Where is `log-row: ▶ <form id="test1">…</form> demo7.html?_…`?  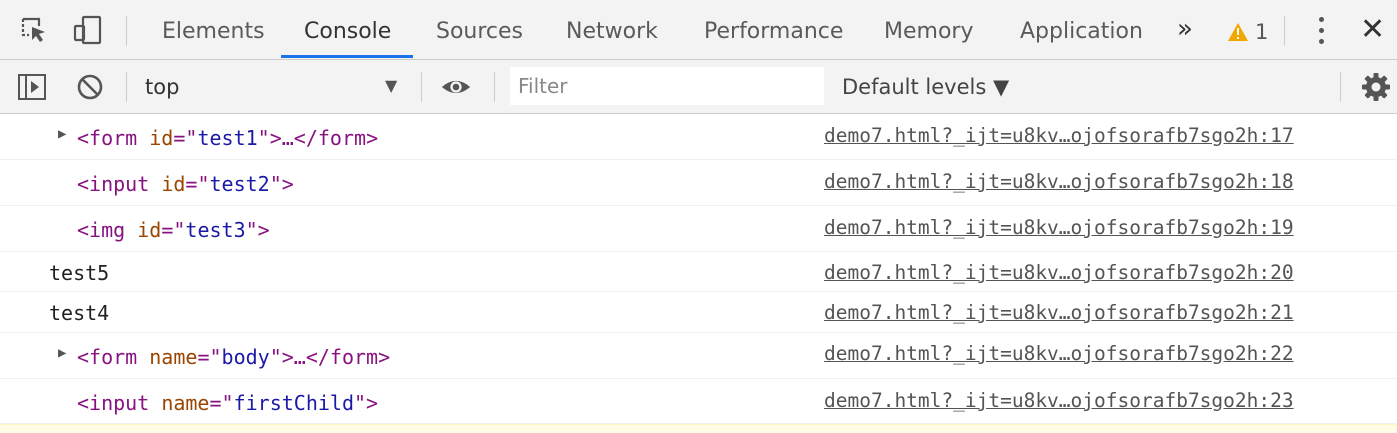 log-row: ▶ <form id="test1">…</form> demo7.html?_… is located at coordinates (698, 137).